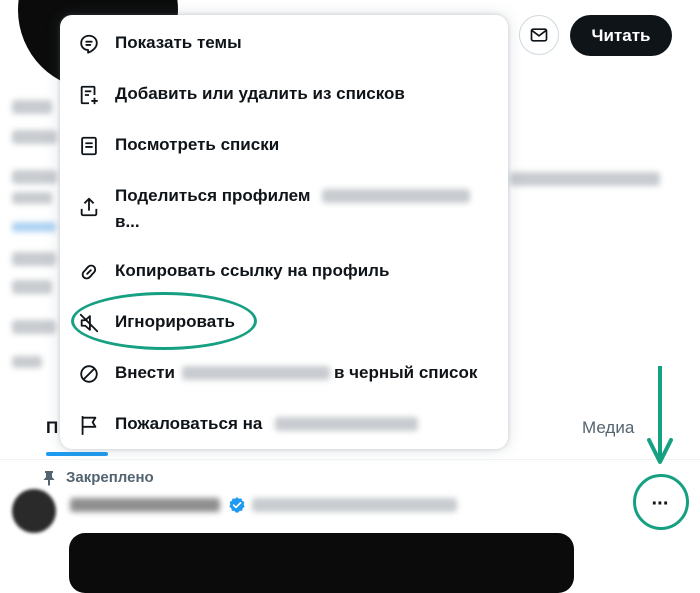  Describe the element at coordinates (34, 137) in the screenshot. I see `profile-handle-redacted` at that location.